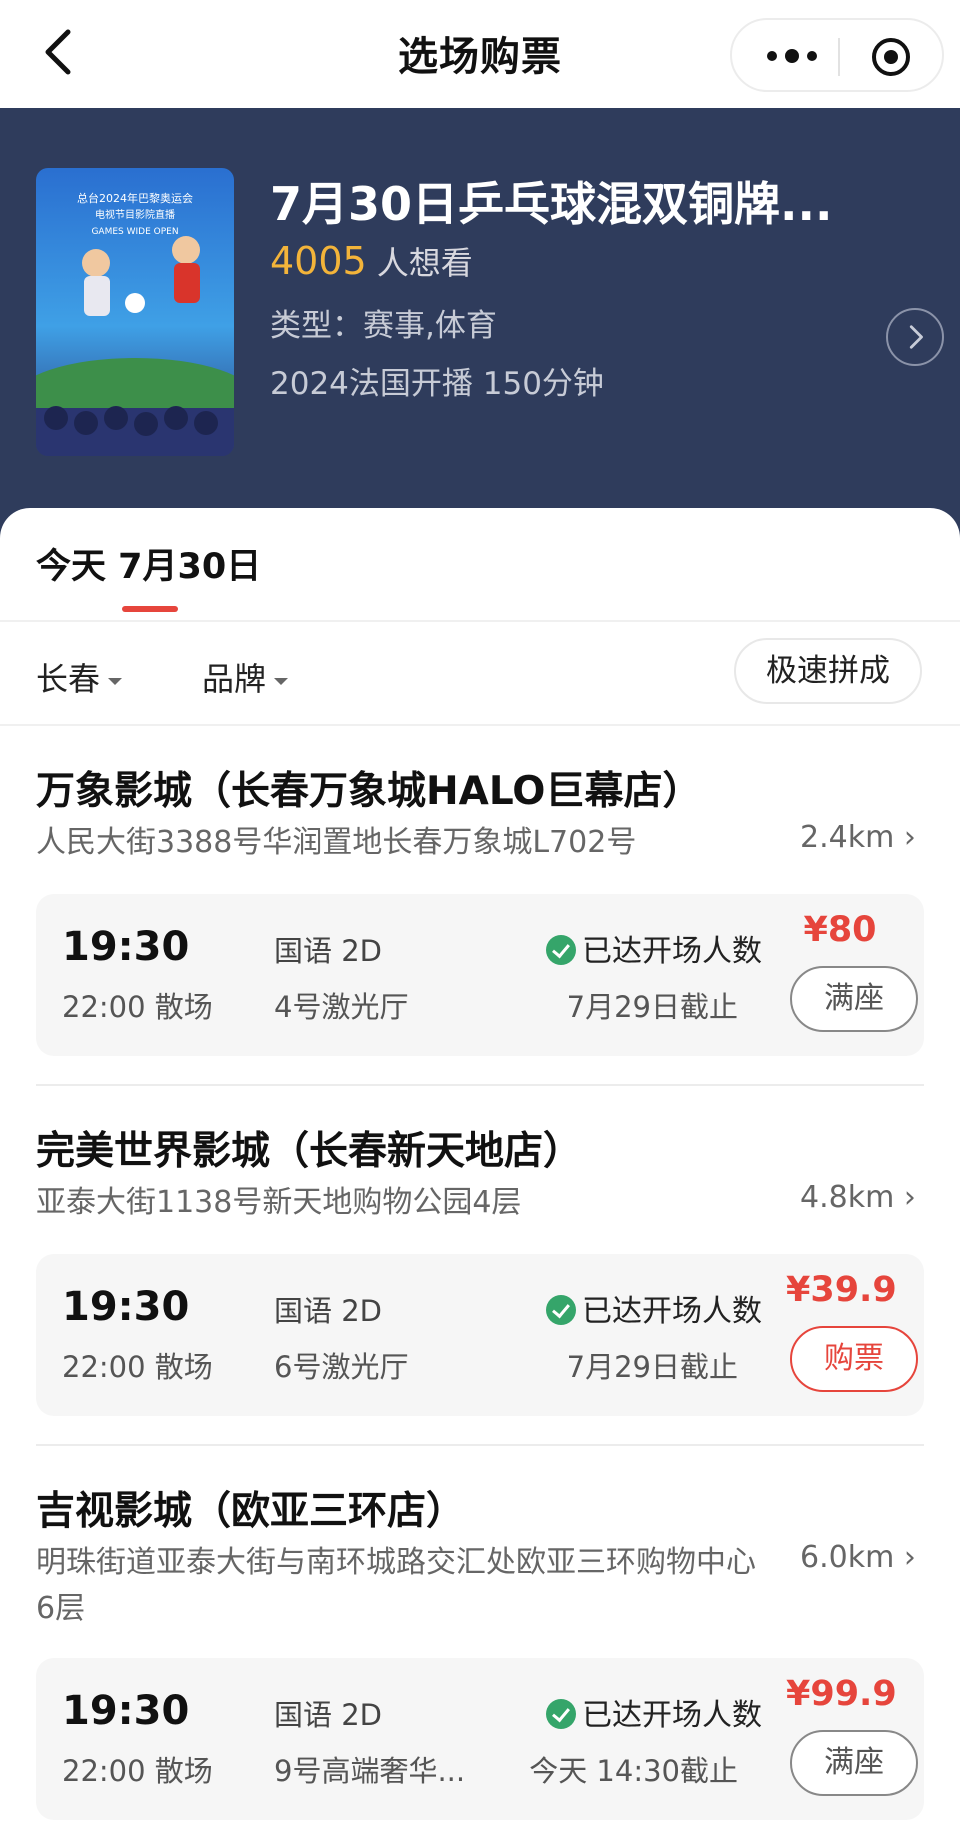 Image resolution: width=960 pixels, height=1844 pixels. I want to click on want-to-see: 4005 人想看, so click(371, 261).